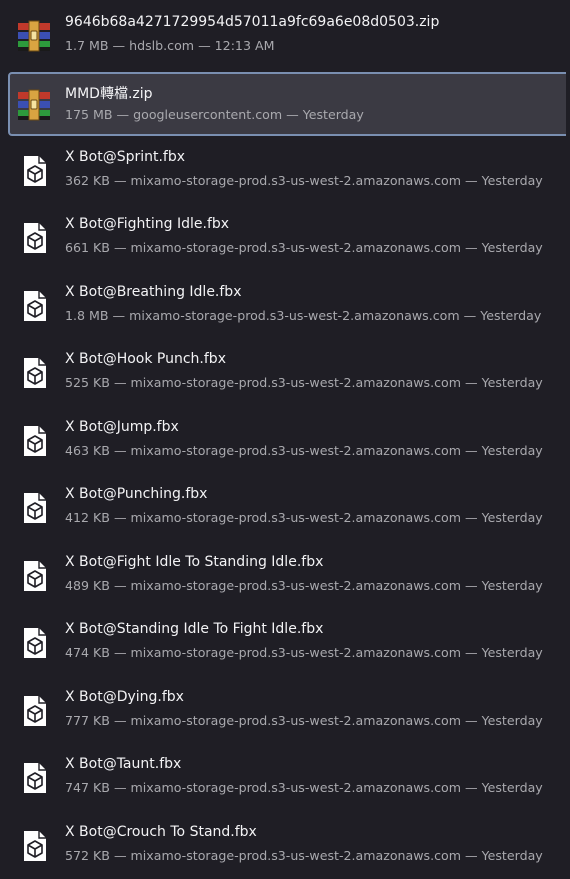 Image resolution: width=570 pixels, height=879 pixels. I want to click on download-filename: MMD轉檔.zip, so click(109, 94).